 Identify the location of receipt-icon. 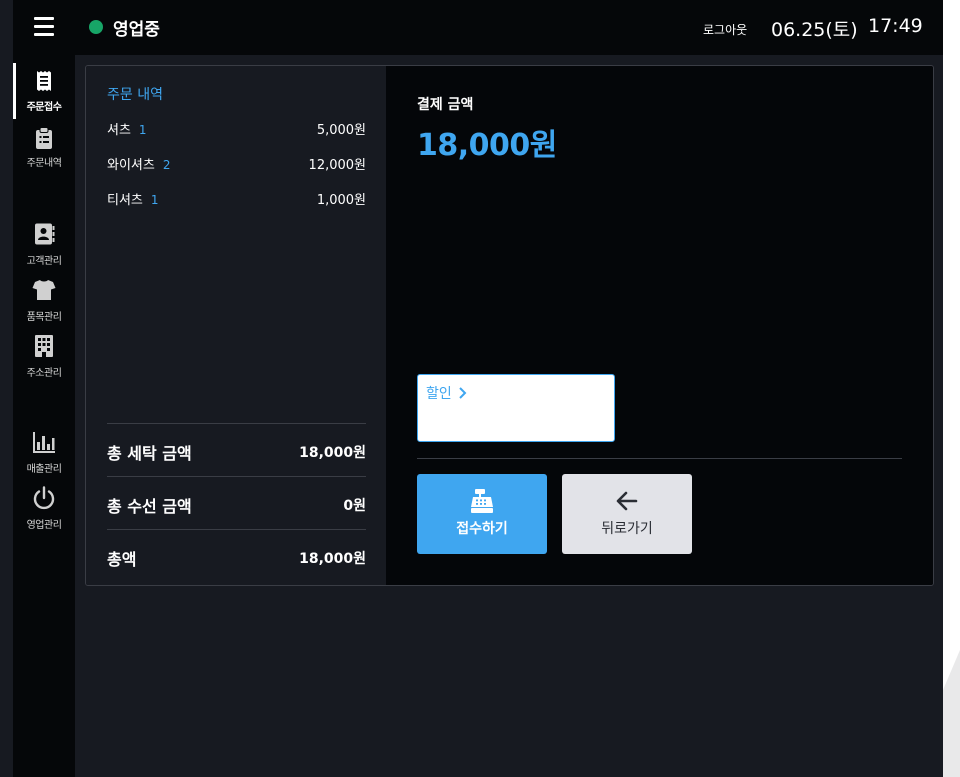
(44, 81).